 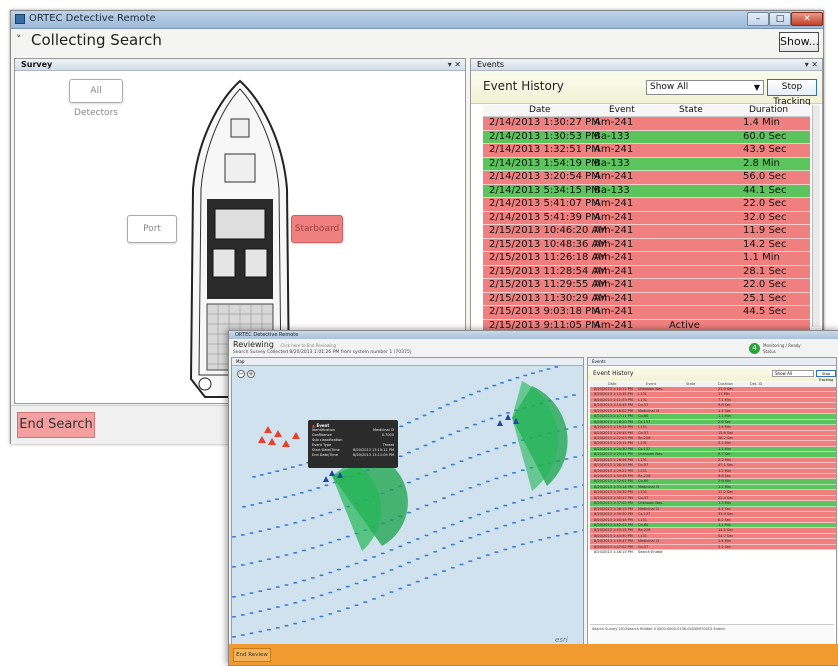 I want to click on minimize-icon: –, so click(x=758, y=19).